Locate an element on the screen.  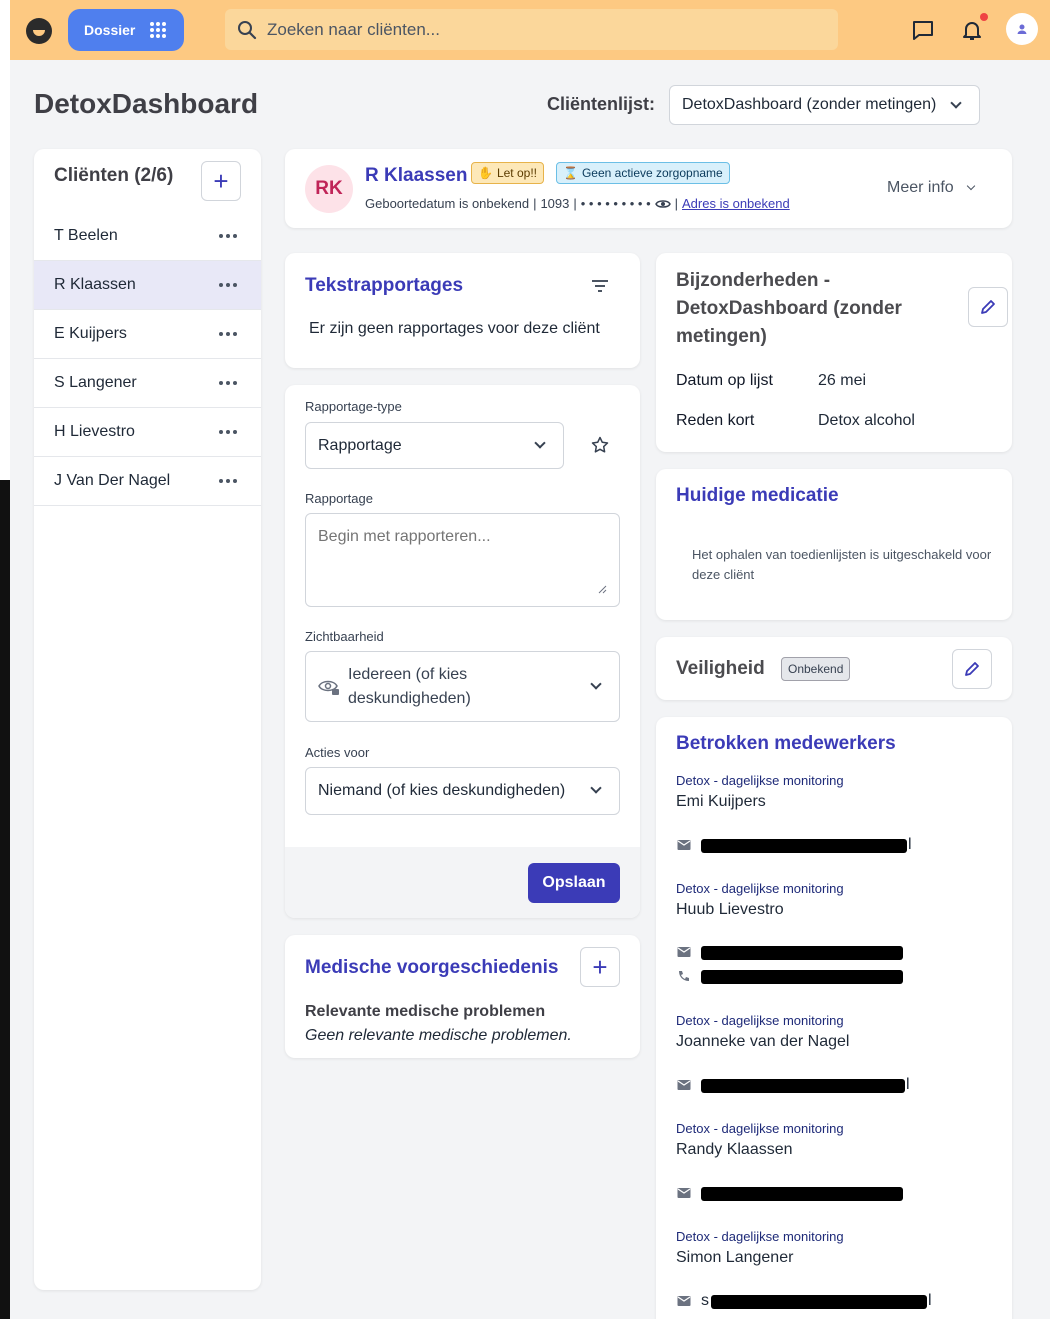
client-row-r-klaassen: R Klaassen is located at coordinates (147, 285).